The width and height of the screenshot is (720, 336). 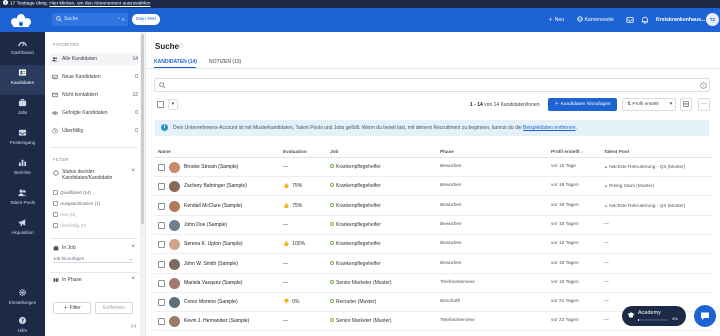 What do you see at coordinates (213, 283) in the screenshot?
I see `candidate-name: Mariela Vasquez (Sample)` at bounding box center [213, 283].